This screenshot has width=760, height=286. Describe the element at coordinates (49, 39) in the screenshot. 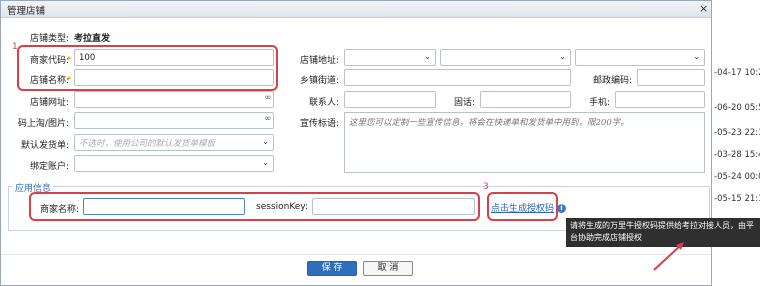

I see `store-type-label: 店铺类型:` at that location.